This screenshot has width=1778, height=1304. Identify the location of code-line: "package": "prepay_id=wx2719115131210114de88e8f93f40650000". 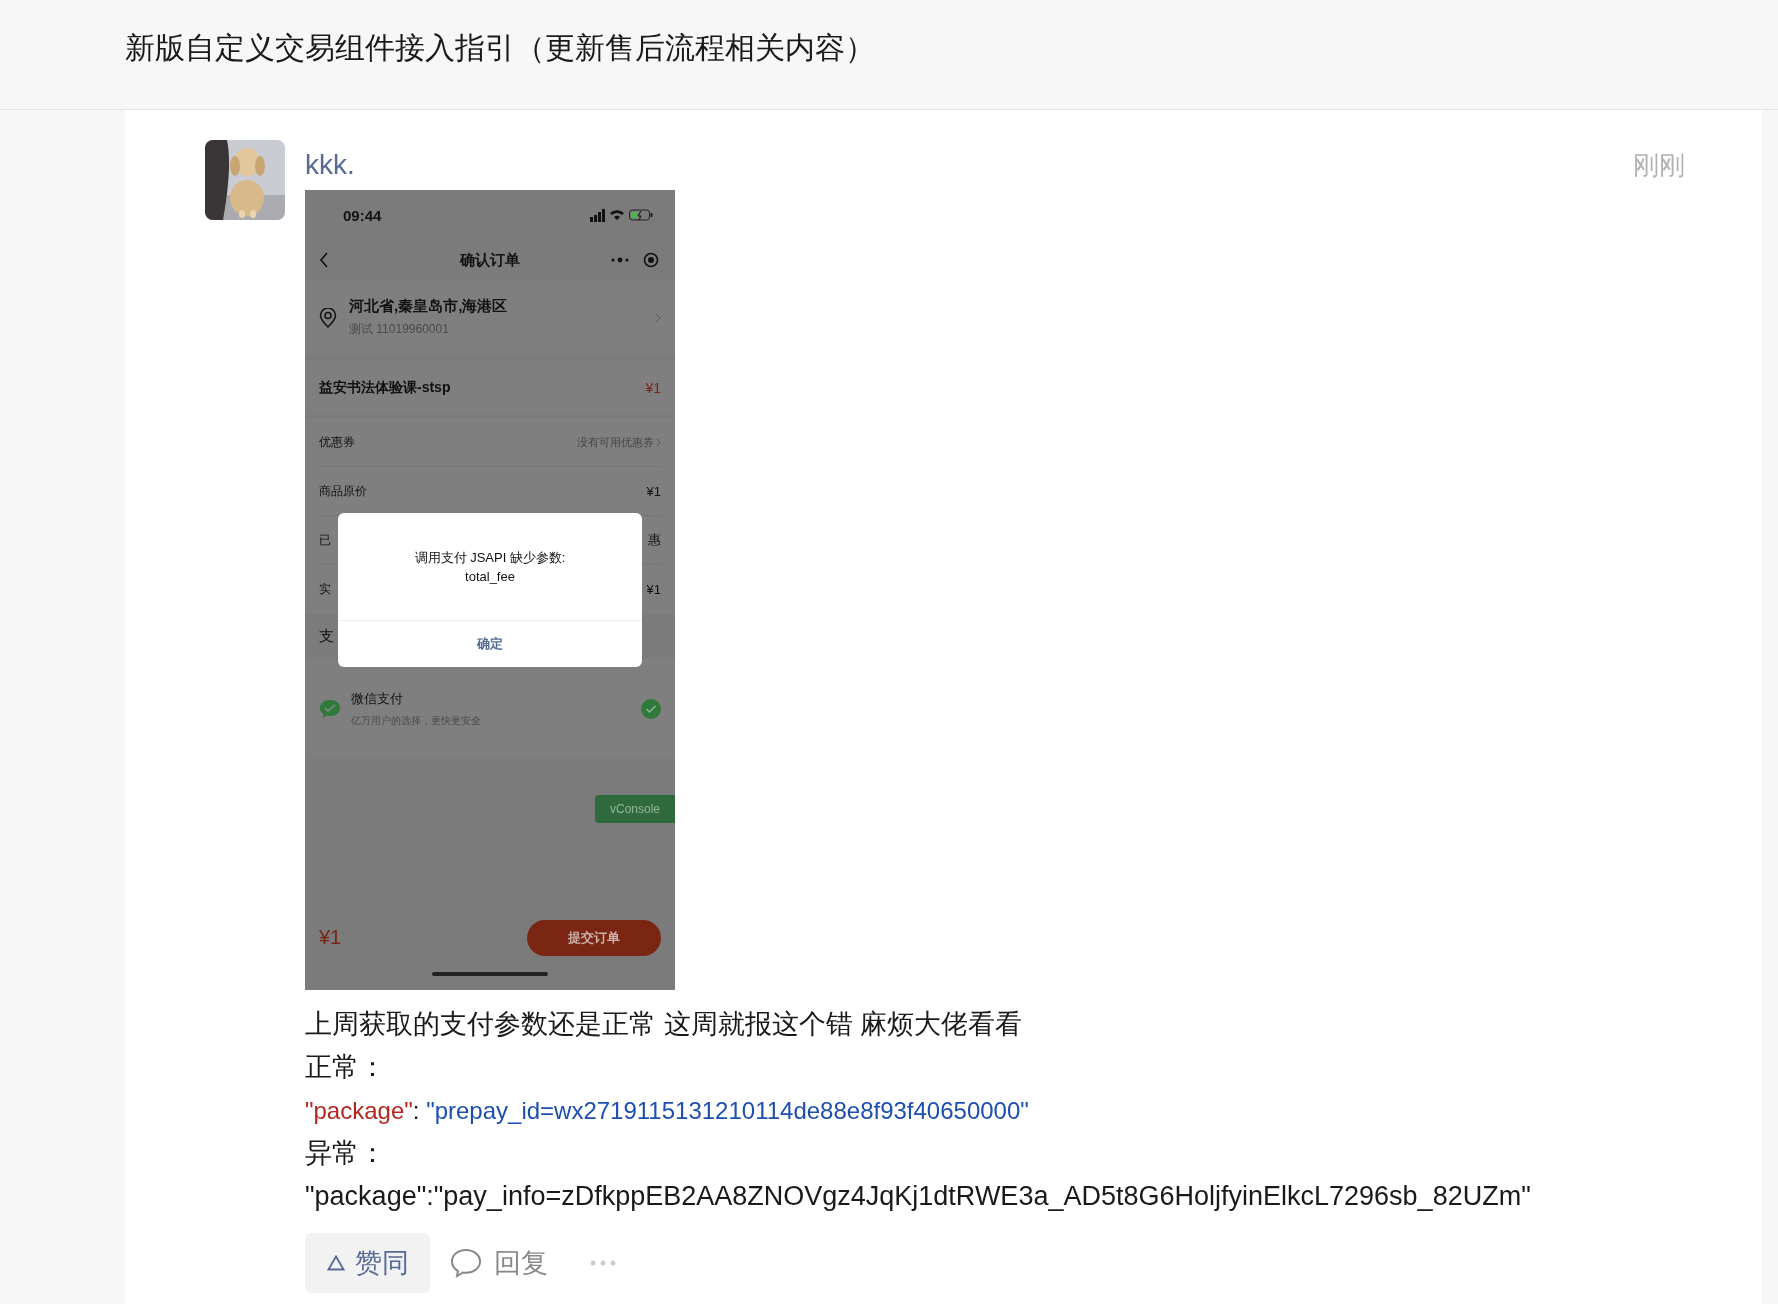
(667, 1111).